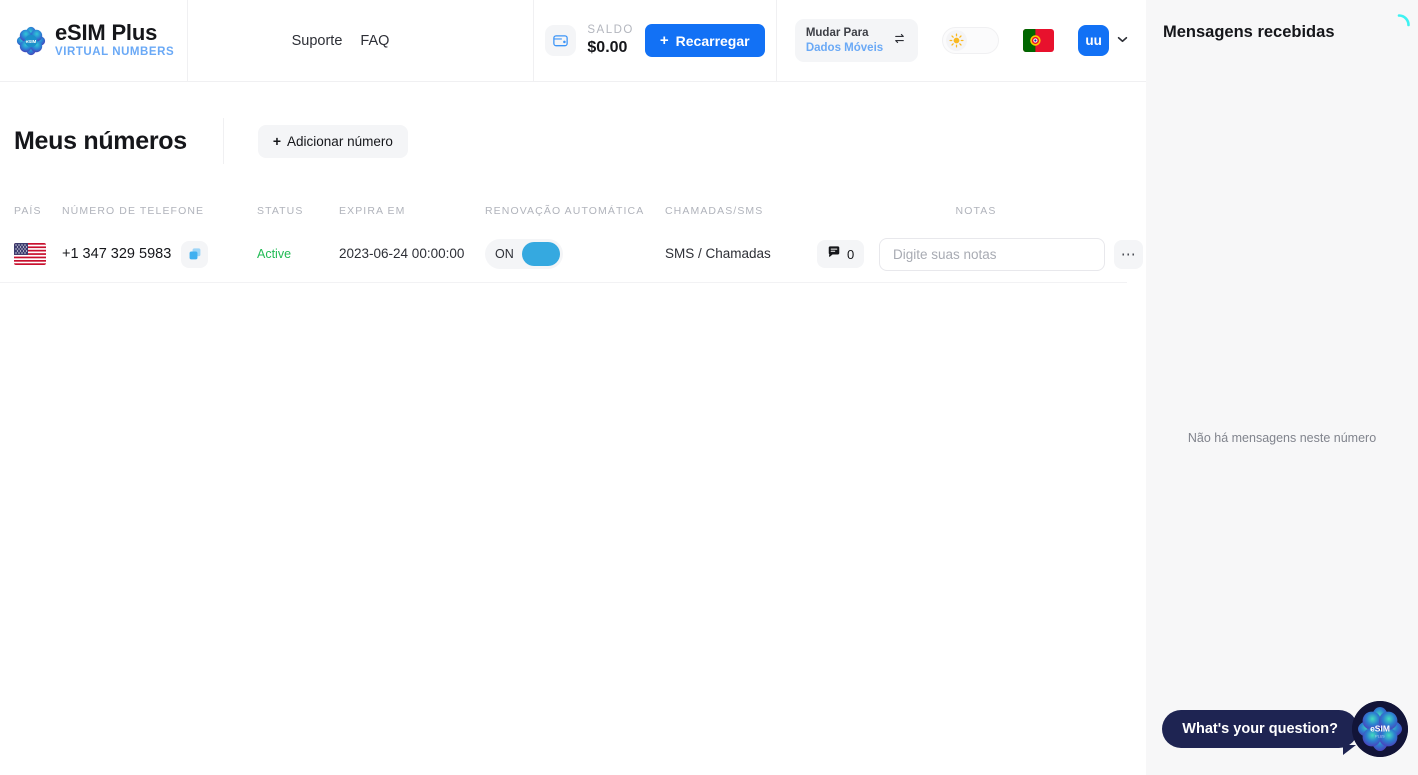 The width and height of the screenshot is (1418, 775). I want to click on cell-messages-badge: 0, so click(848, 254).